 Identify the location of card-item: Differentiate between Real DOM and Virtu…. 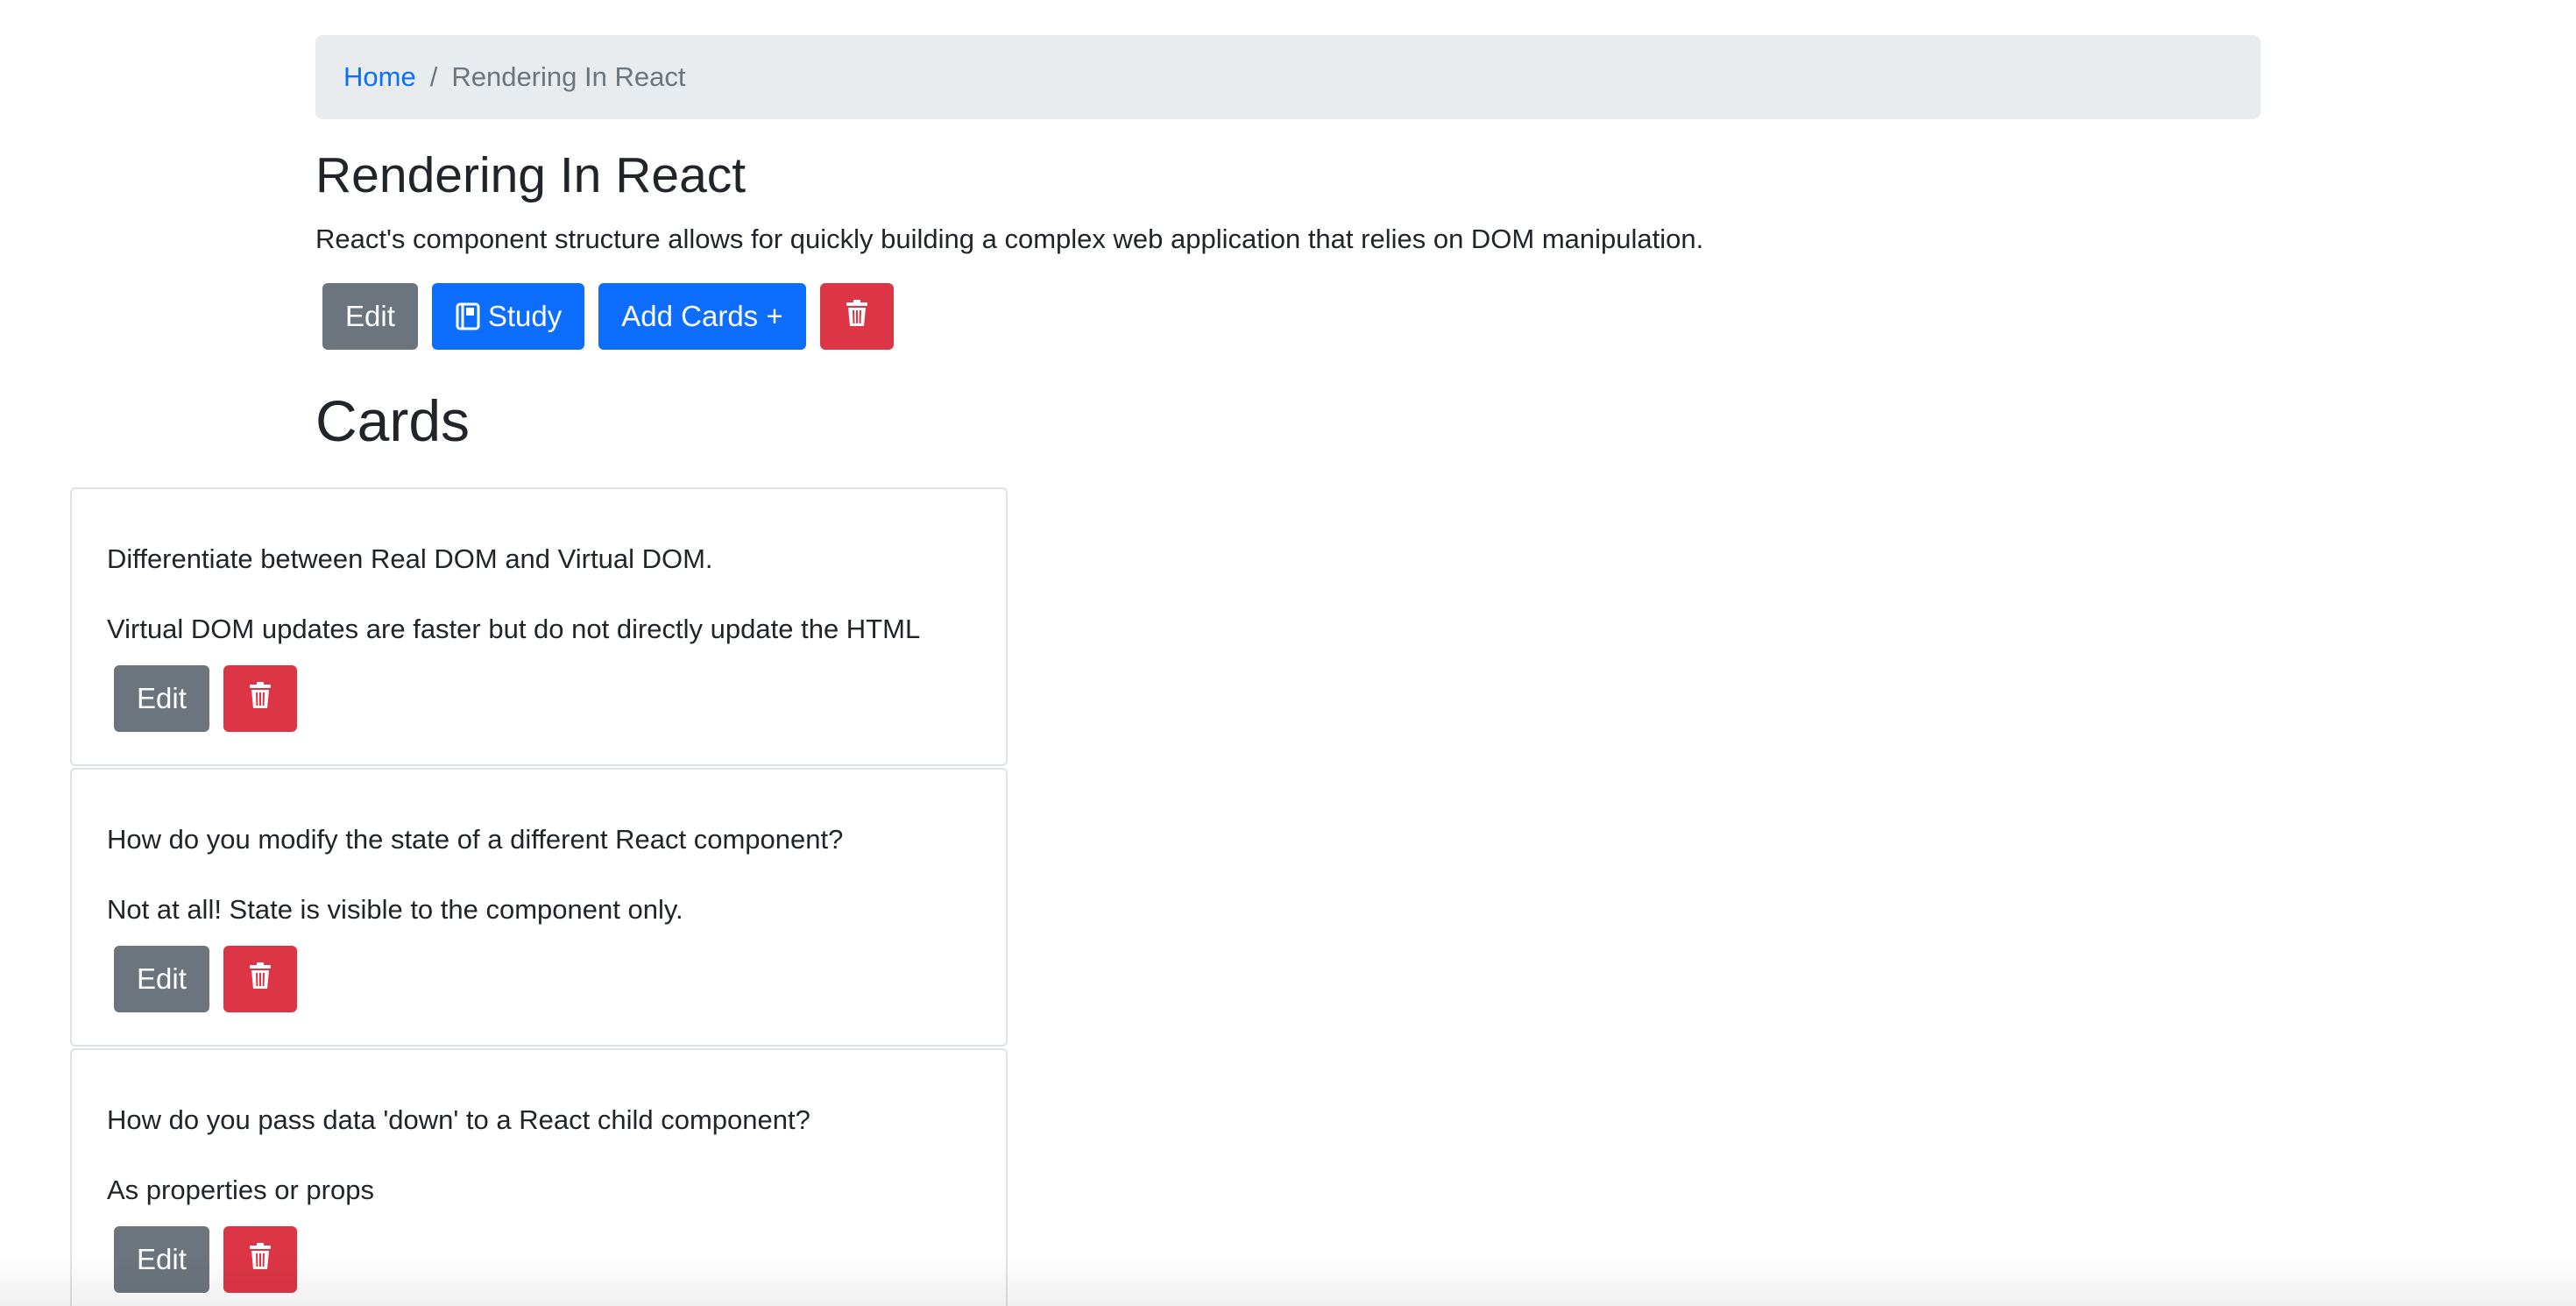
(539, 626).